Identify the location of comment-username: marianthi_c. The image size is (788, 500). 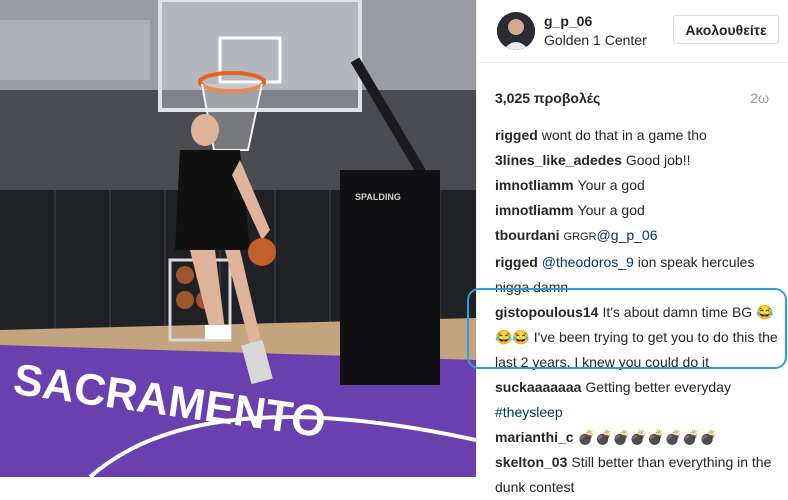
(534, 437).